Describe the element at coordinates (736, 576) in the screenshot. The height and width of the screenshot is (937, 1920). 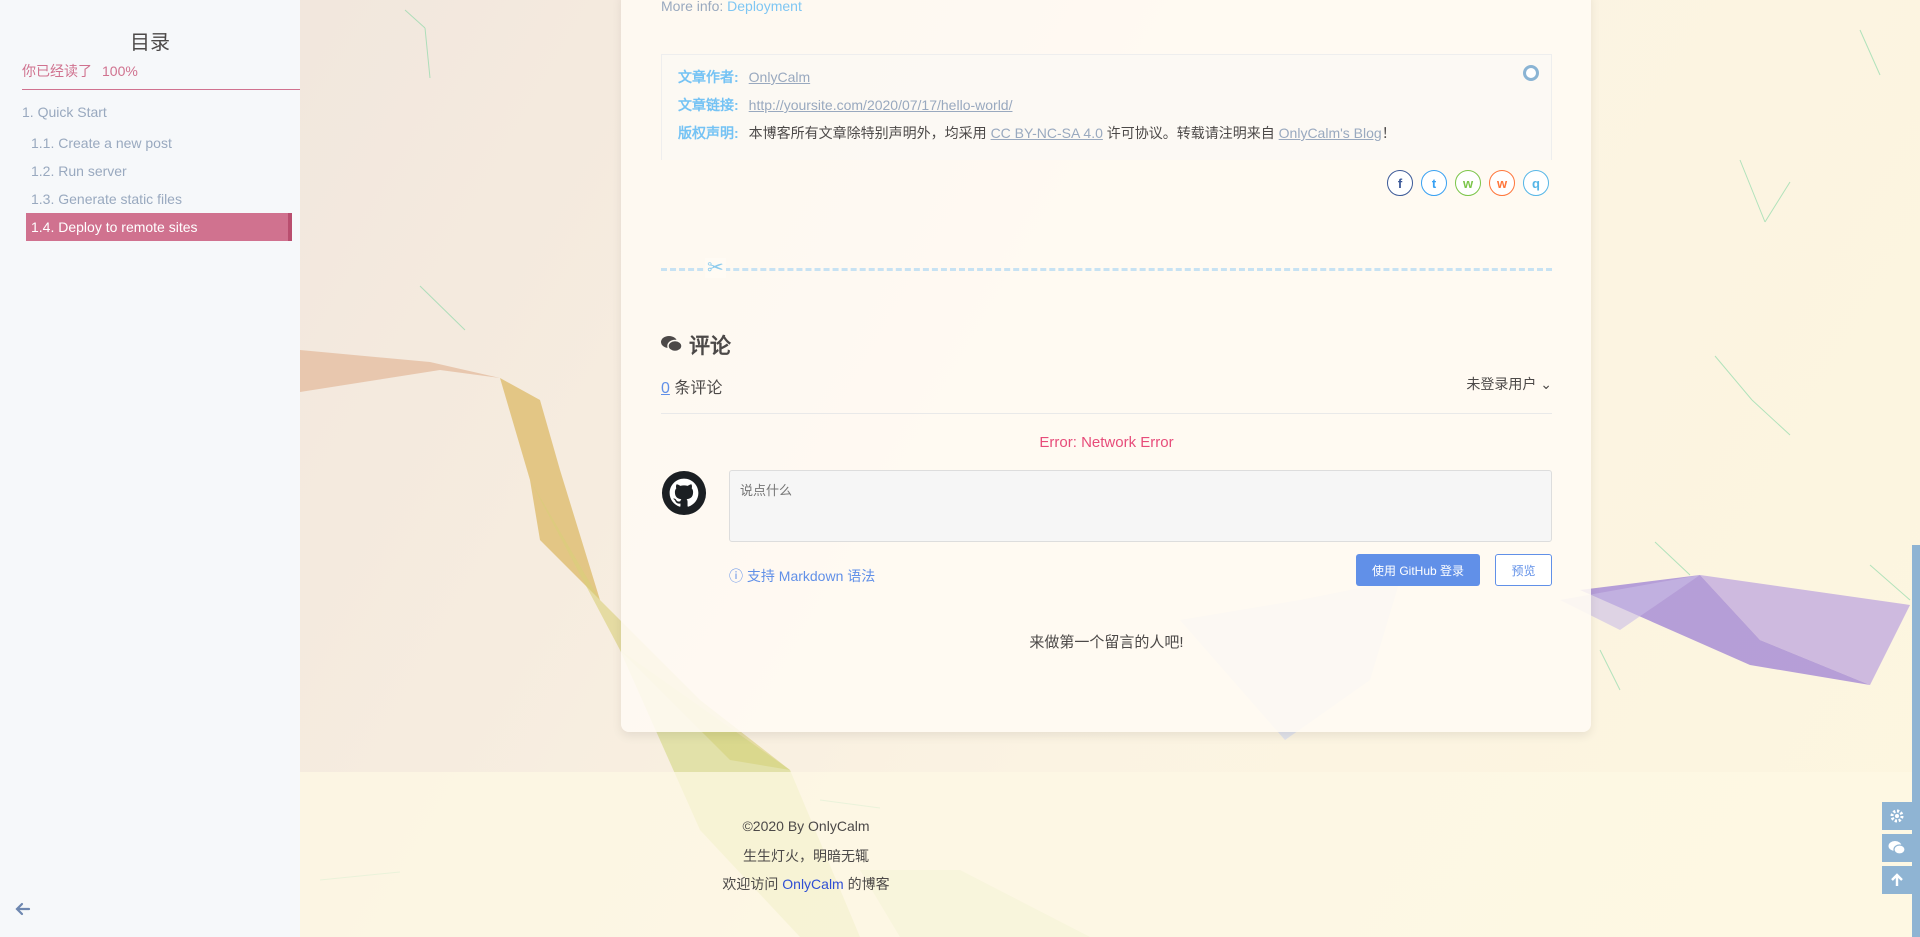
I see `info-icon: ⓘ` at that location.